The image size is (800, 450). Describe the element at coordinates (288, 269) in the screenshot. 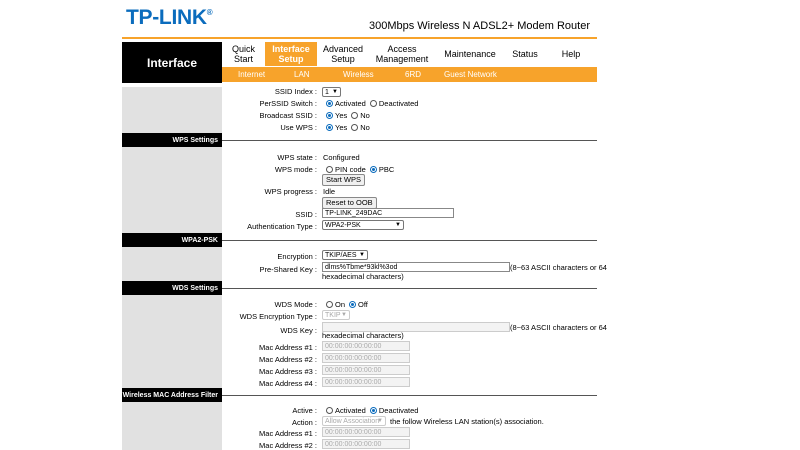

I see `psk-label: Pre-Shared Key :` at that location.